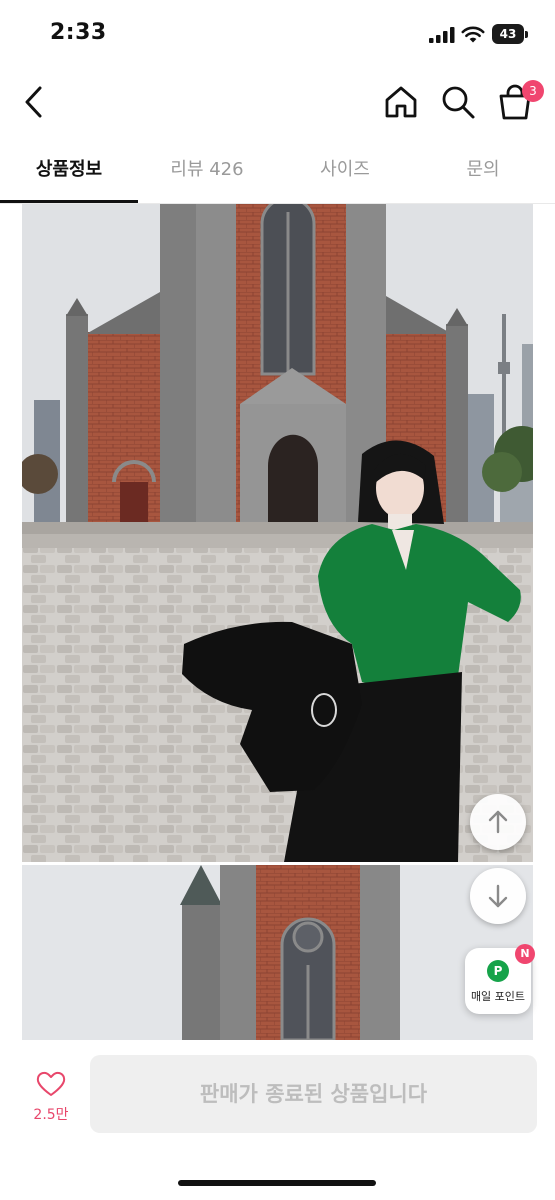  Describe the element at coordinates (525, 954) in the screenshot. I see `new-badge: N` at that location.